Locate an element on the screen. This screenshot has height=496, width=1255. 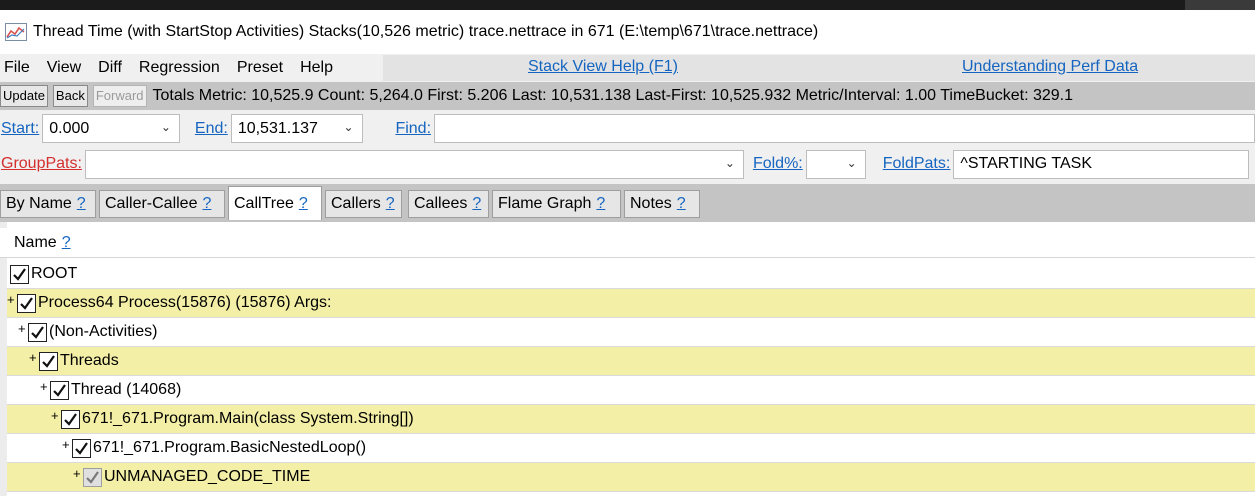
tab-callers: Callers? is located at coordinates (363, 204).